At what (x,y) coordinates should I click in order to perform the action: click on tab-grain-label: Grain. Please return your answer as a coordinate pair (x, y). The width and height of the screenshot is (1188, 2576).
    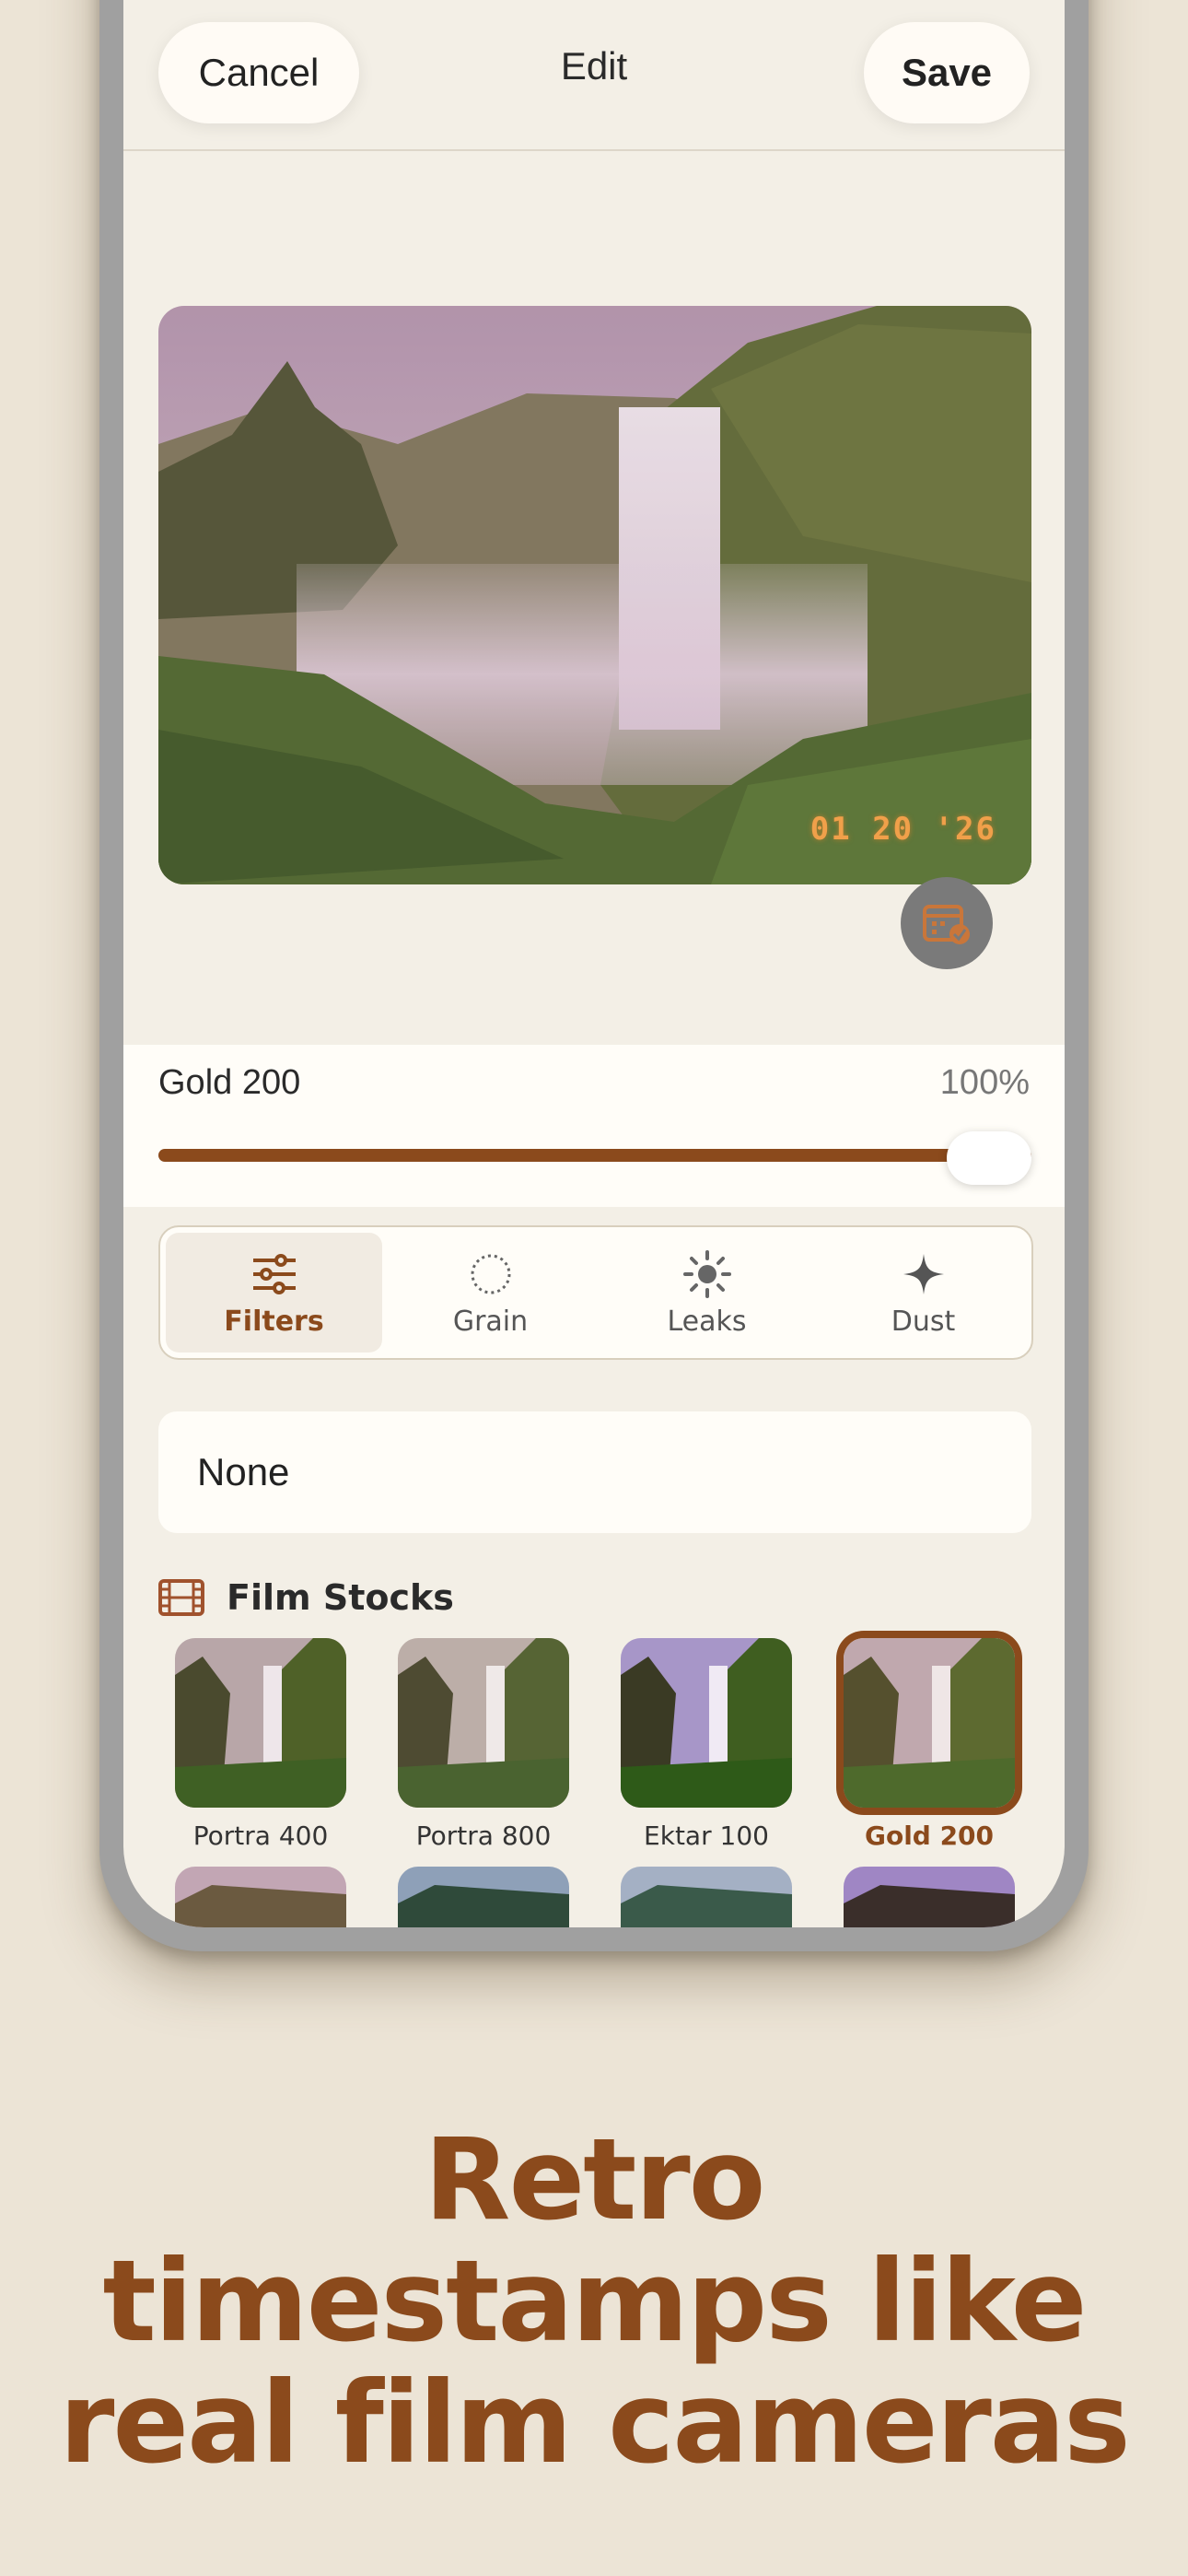
    Looking at the image, I should click on (490, 1321).